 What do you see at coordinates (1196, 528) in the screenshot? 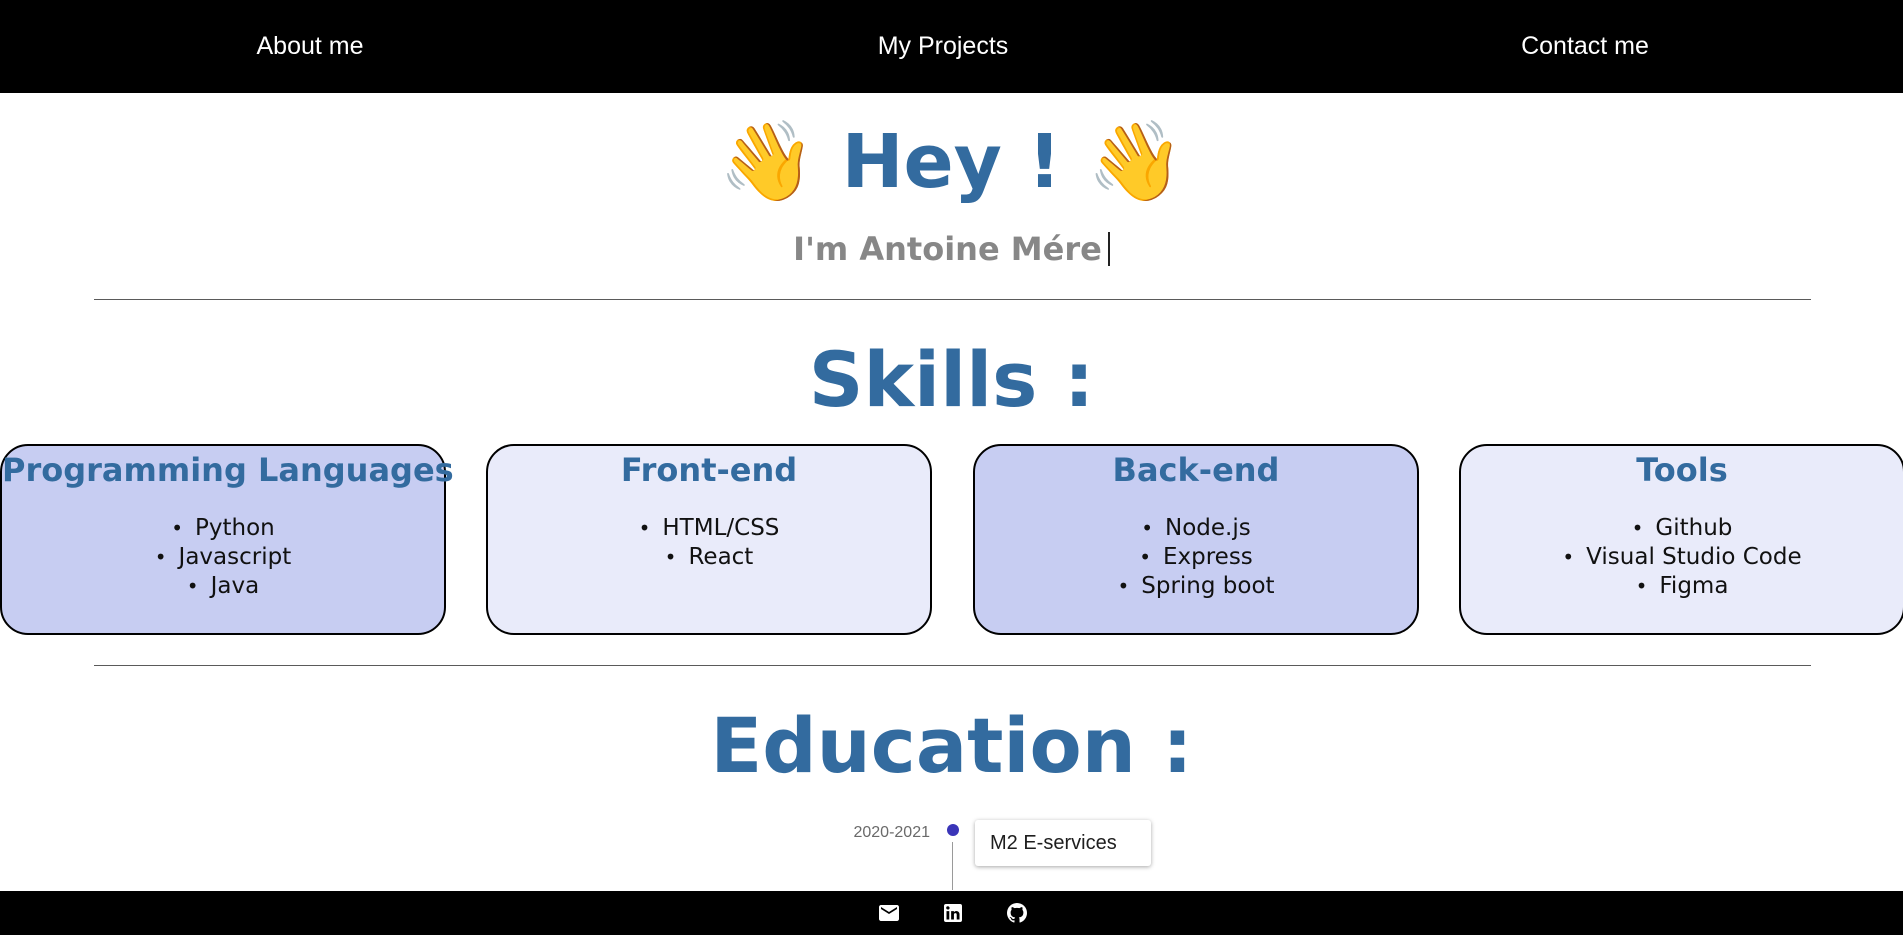
I see `skill-item: Node.js` at bounding box center [1196, 528].